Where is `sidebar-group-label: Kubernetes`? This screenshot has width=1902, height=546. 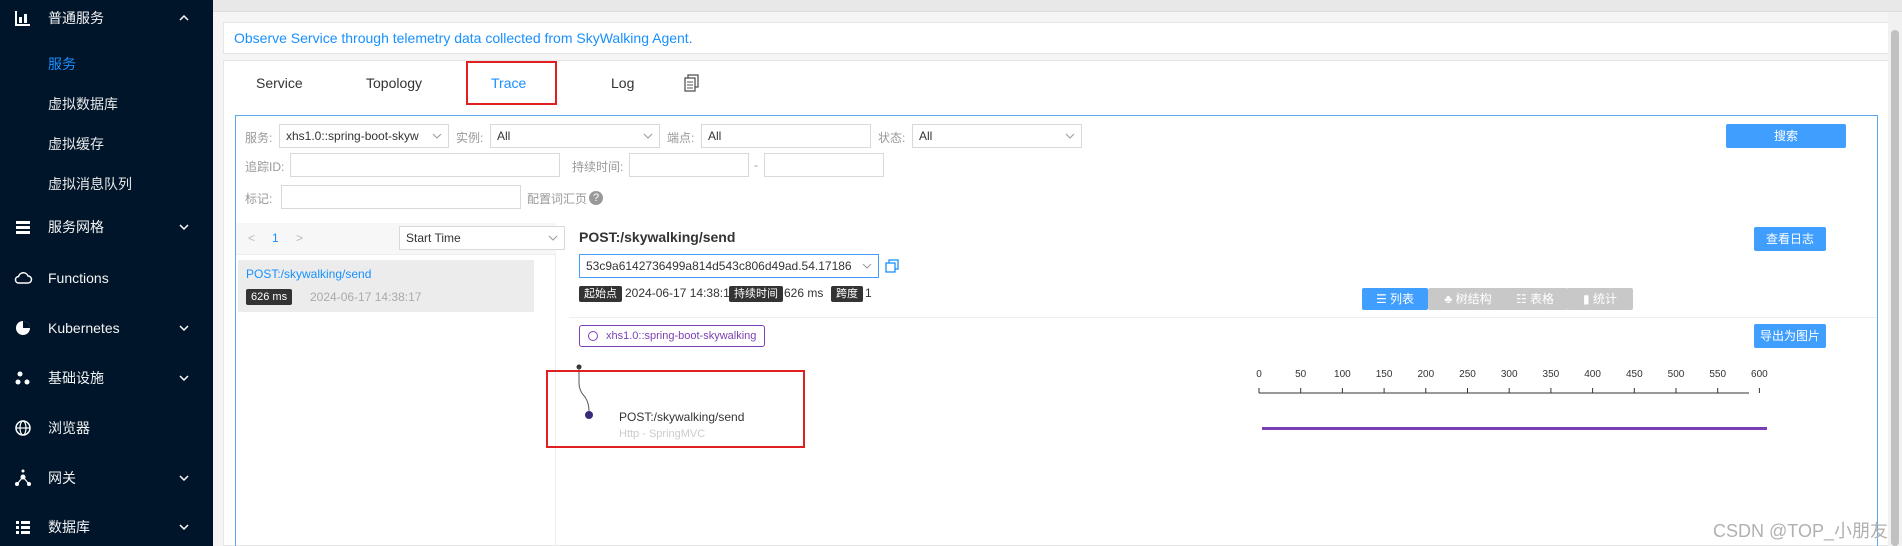
sidebar-group-label: Kubernetes is located at coordinates (84, 328).